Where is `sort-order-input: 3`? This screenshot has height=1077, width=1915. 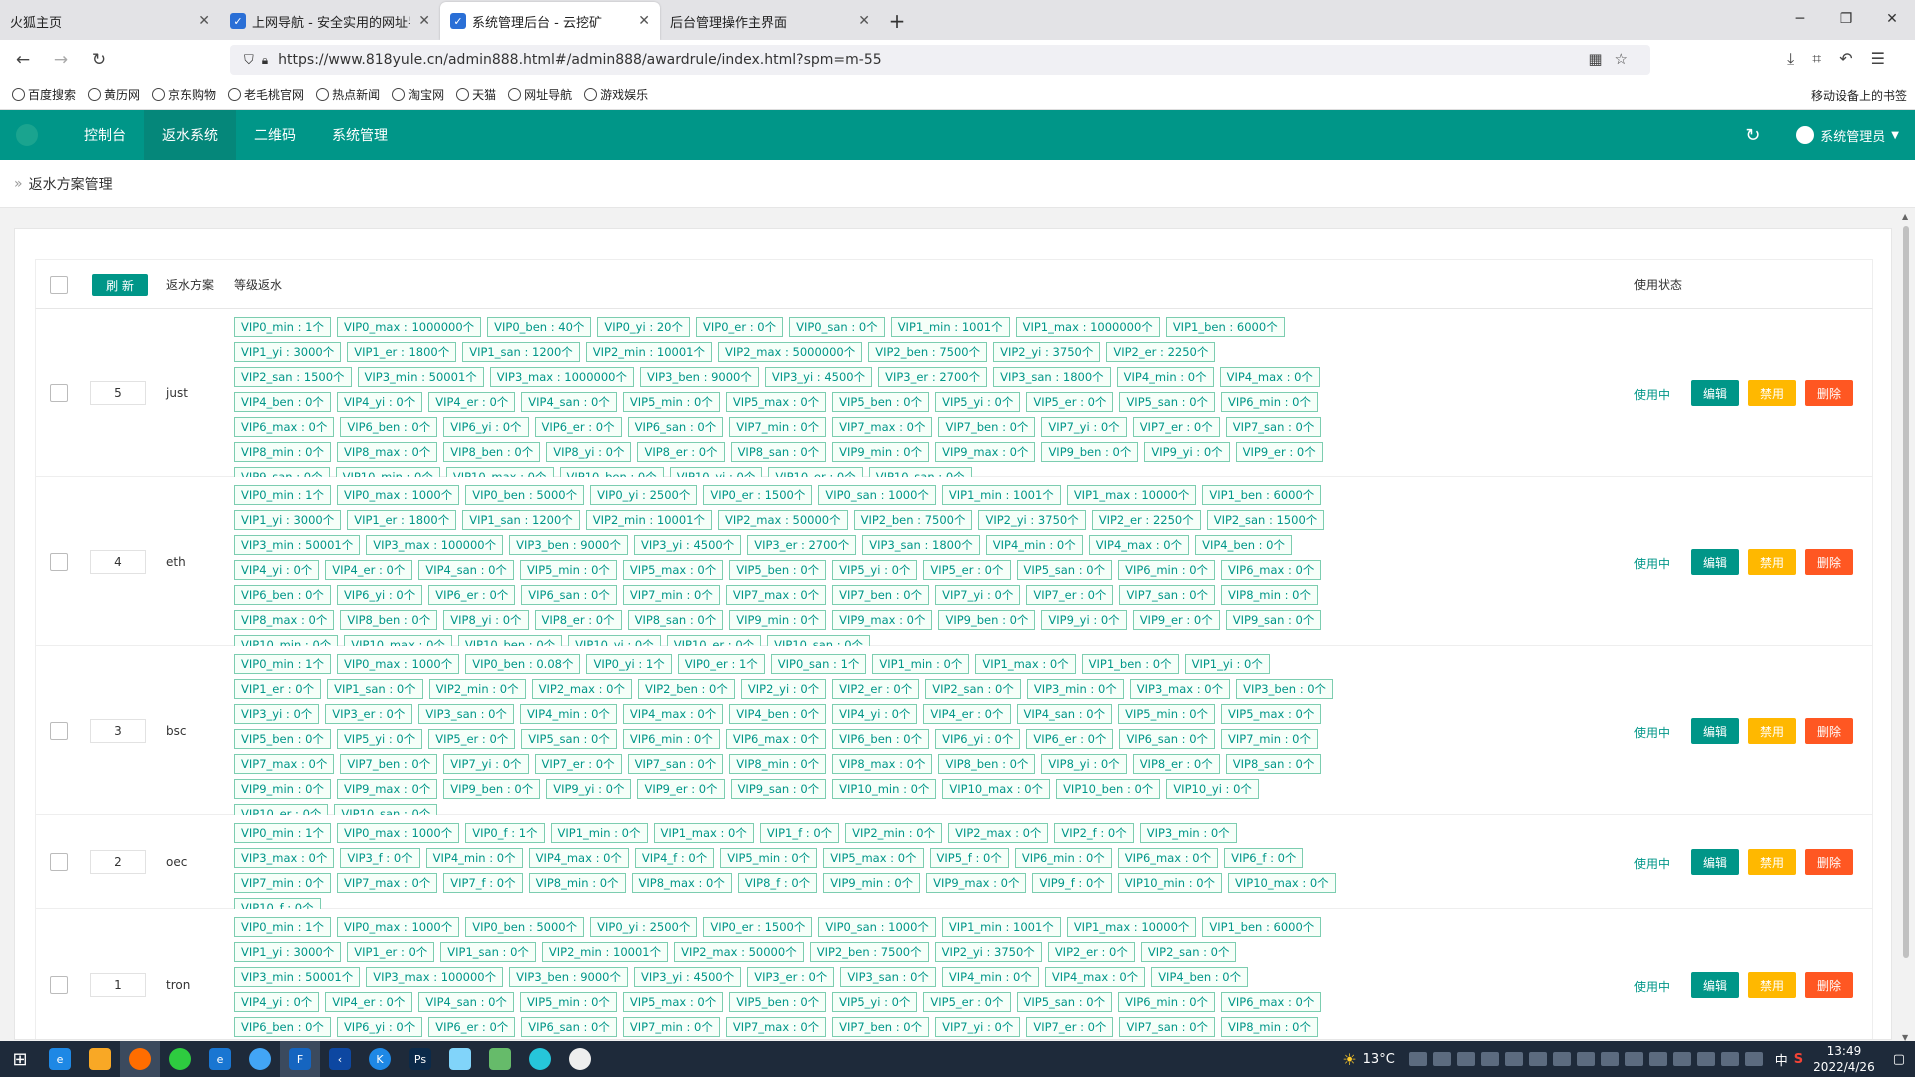
sort-order-input: 3 is located at coordinates (118, 731).